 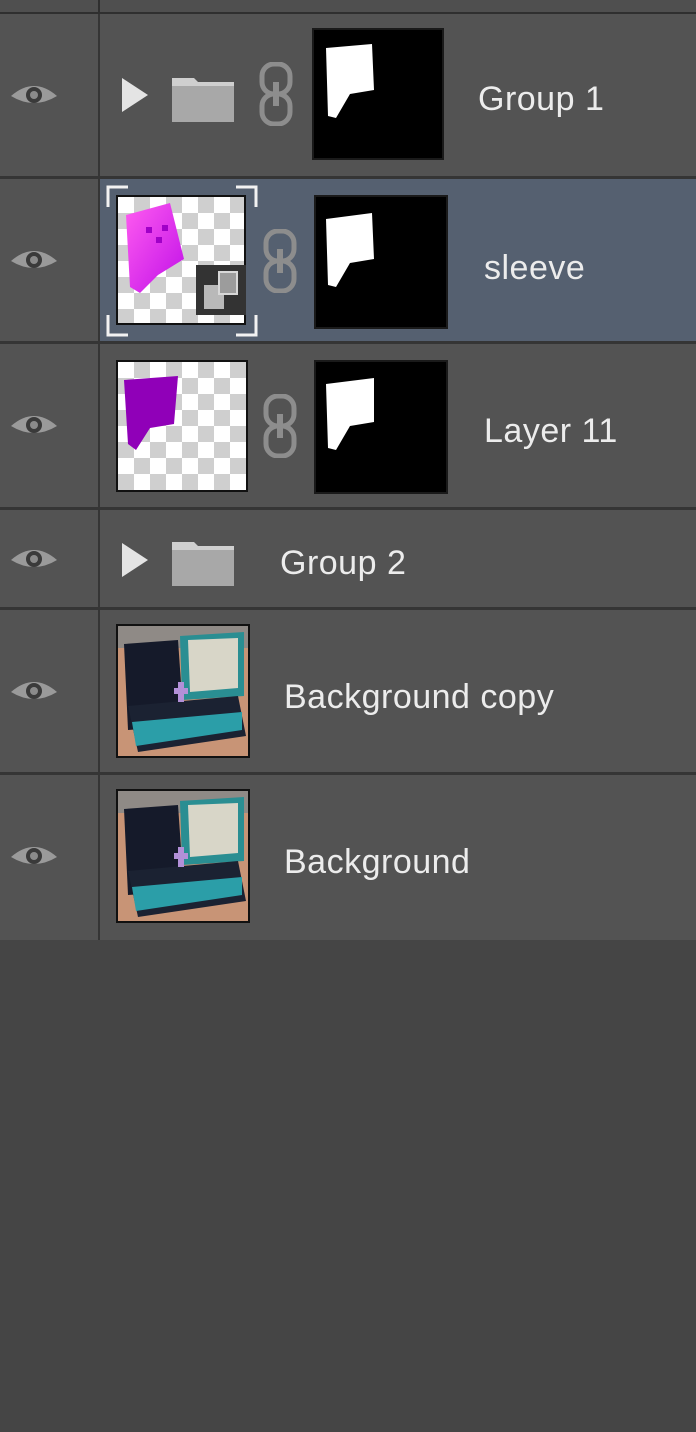 What do you see at coordinates (541, 99) in the screenshot?
I see `layer-name: Group 1` at bounding box center [541, 99].